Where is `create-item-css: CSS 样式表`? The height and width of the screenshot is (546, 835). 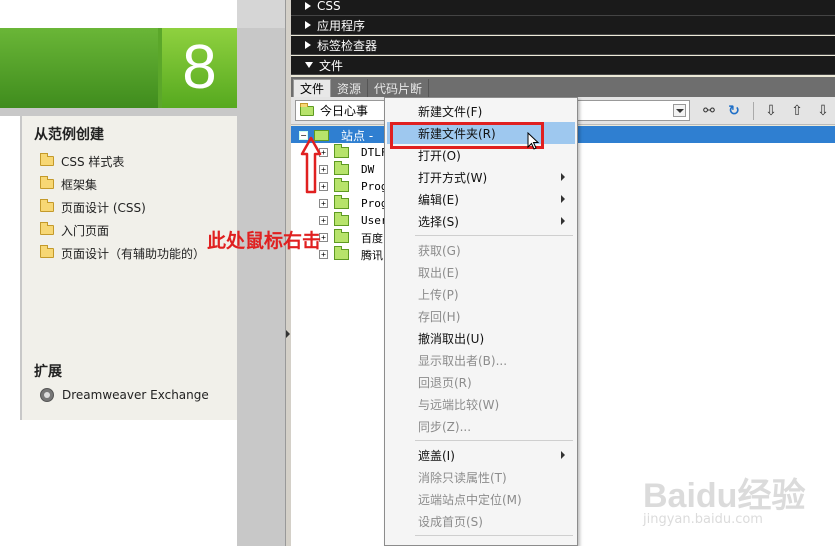
create-item-css: CSS 样式表 is located at coordinates (82, 161).